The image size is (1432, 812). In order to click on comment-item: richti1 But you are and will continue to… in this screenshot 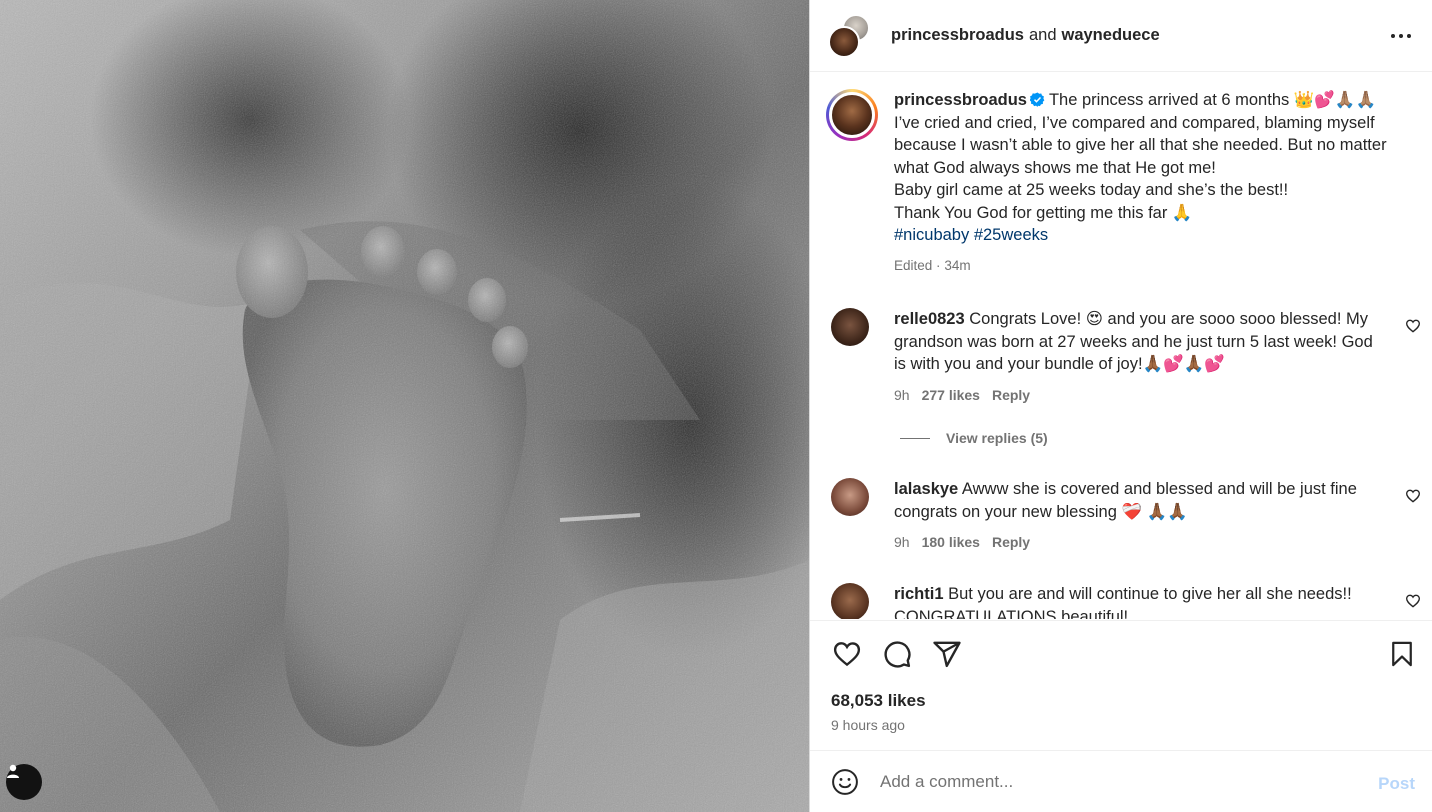, I will do `click(1126, 601)`.